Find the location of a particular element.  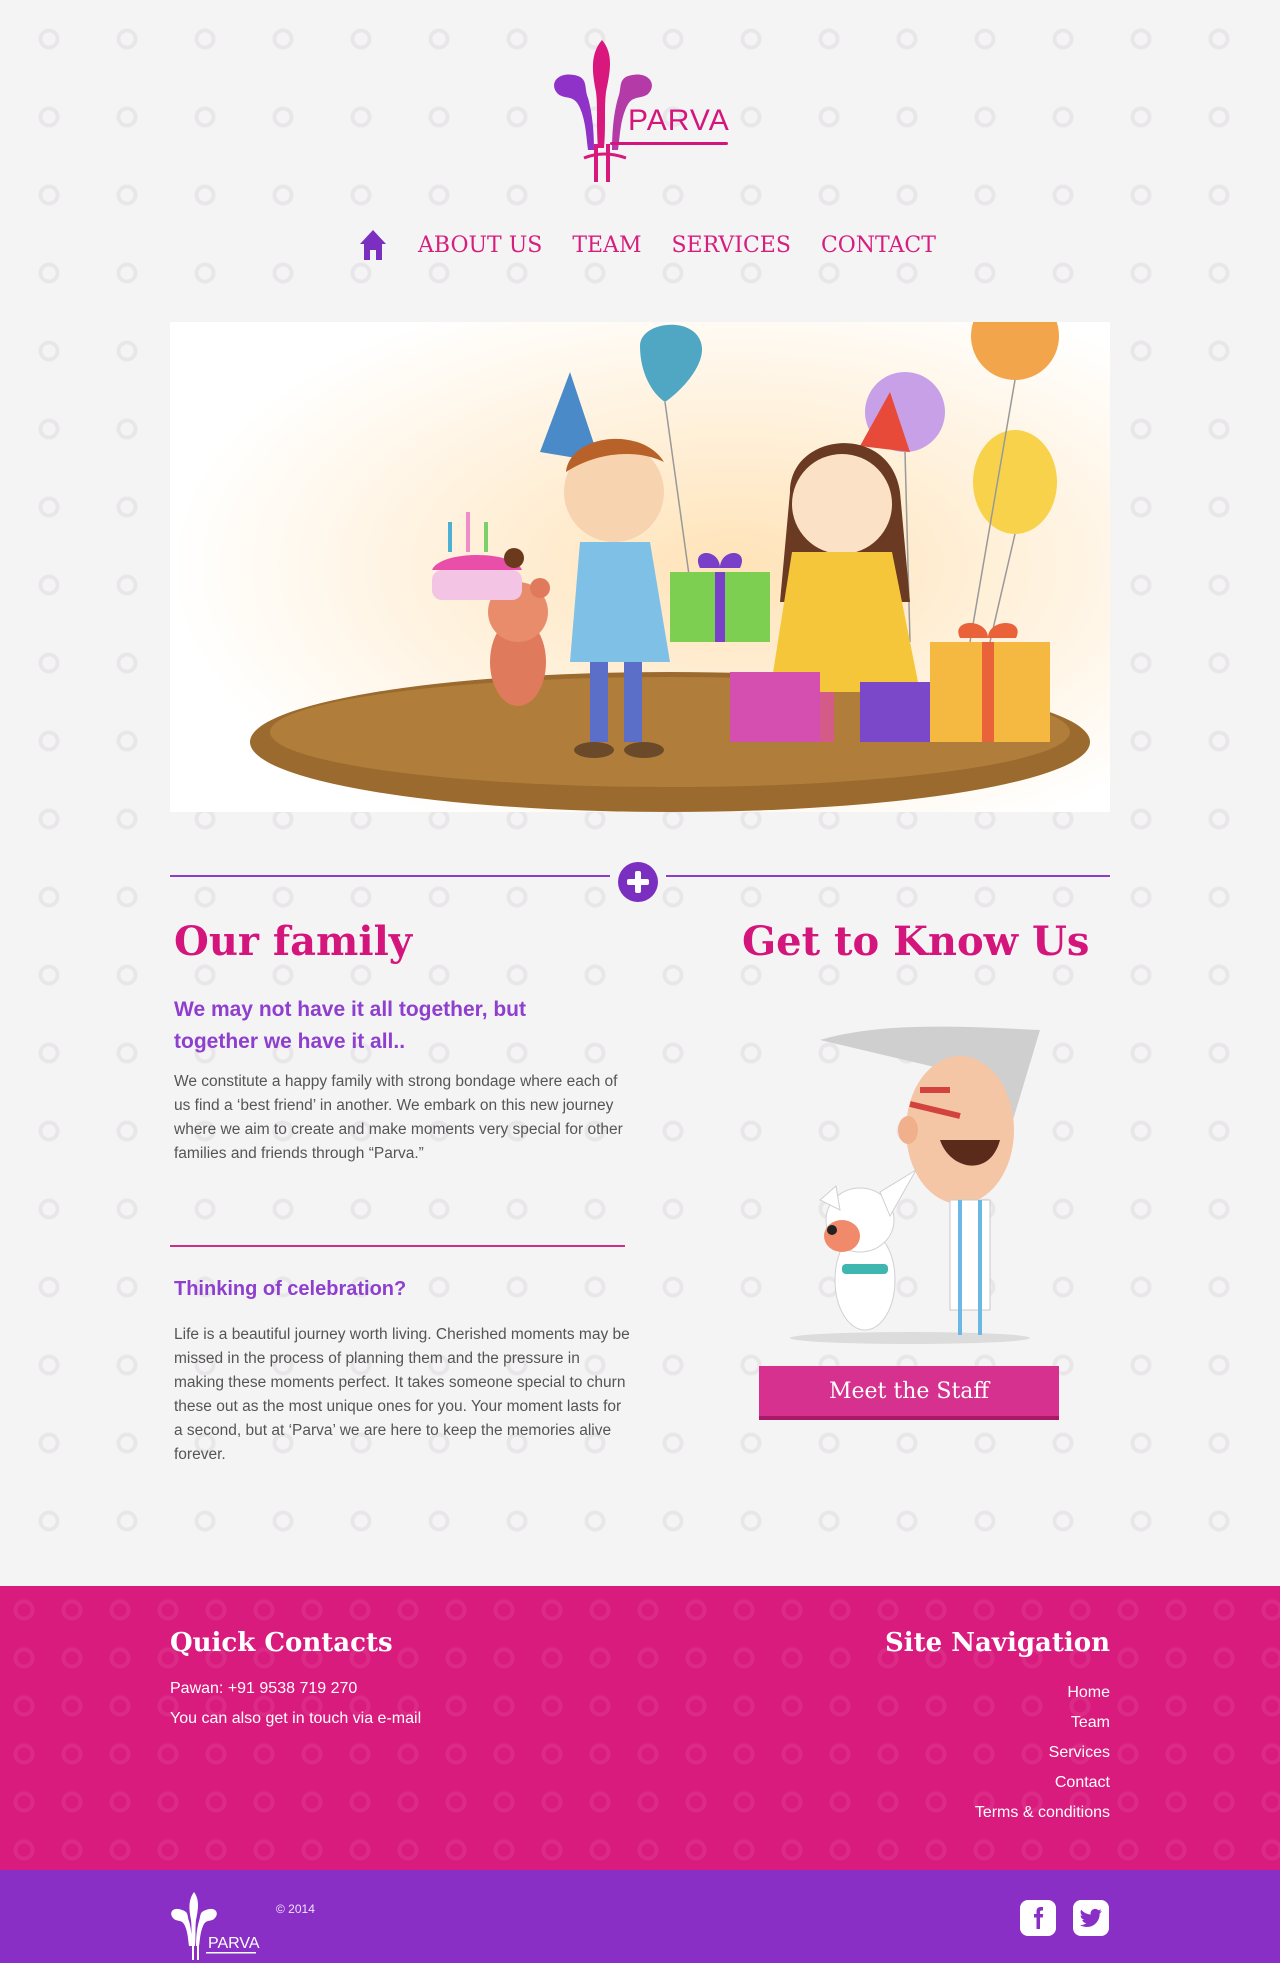

footer-link-contact: Contact is located at coordinates (1042, 1783).